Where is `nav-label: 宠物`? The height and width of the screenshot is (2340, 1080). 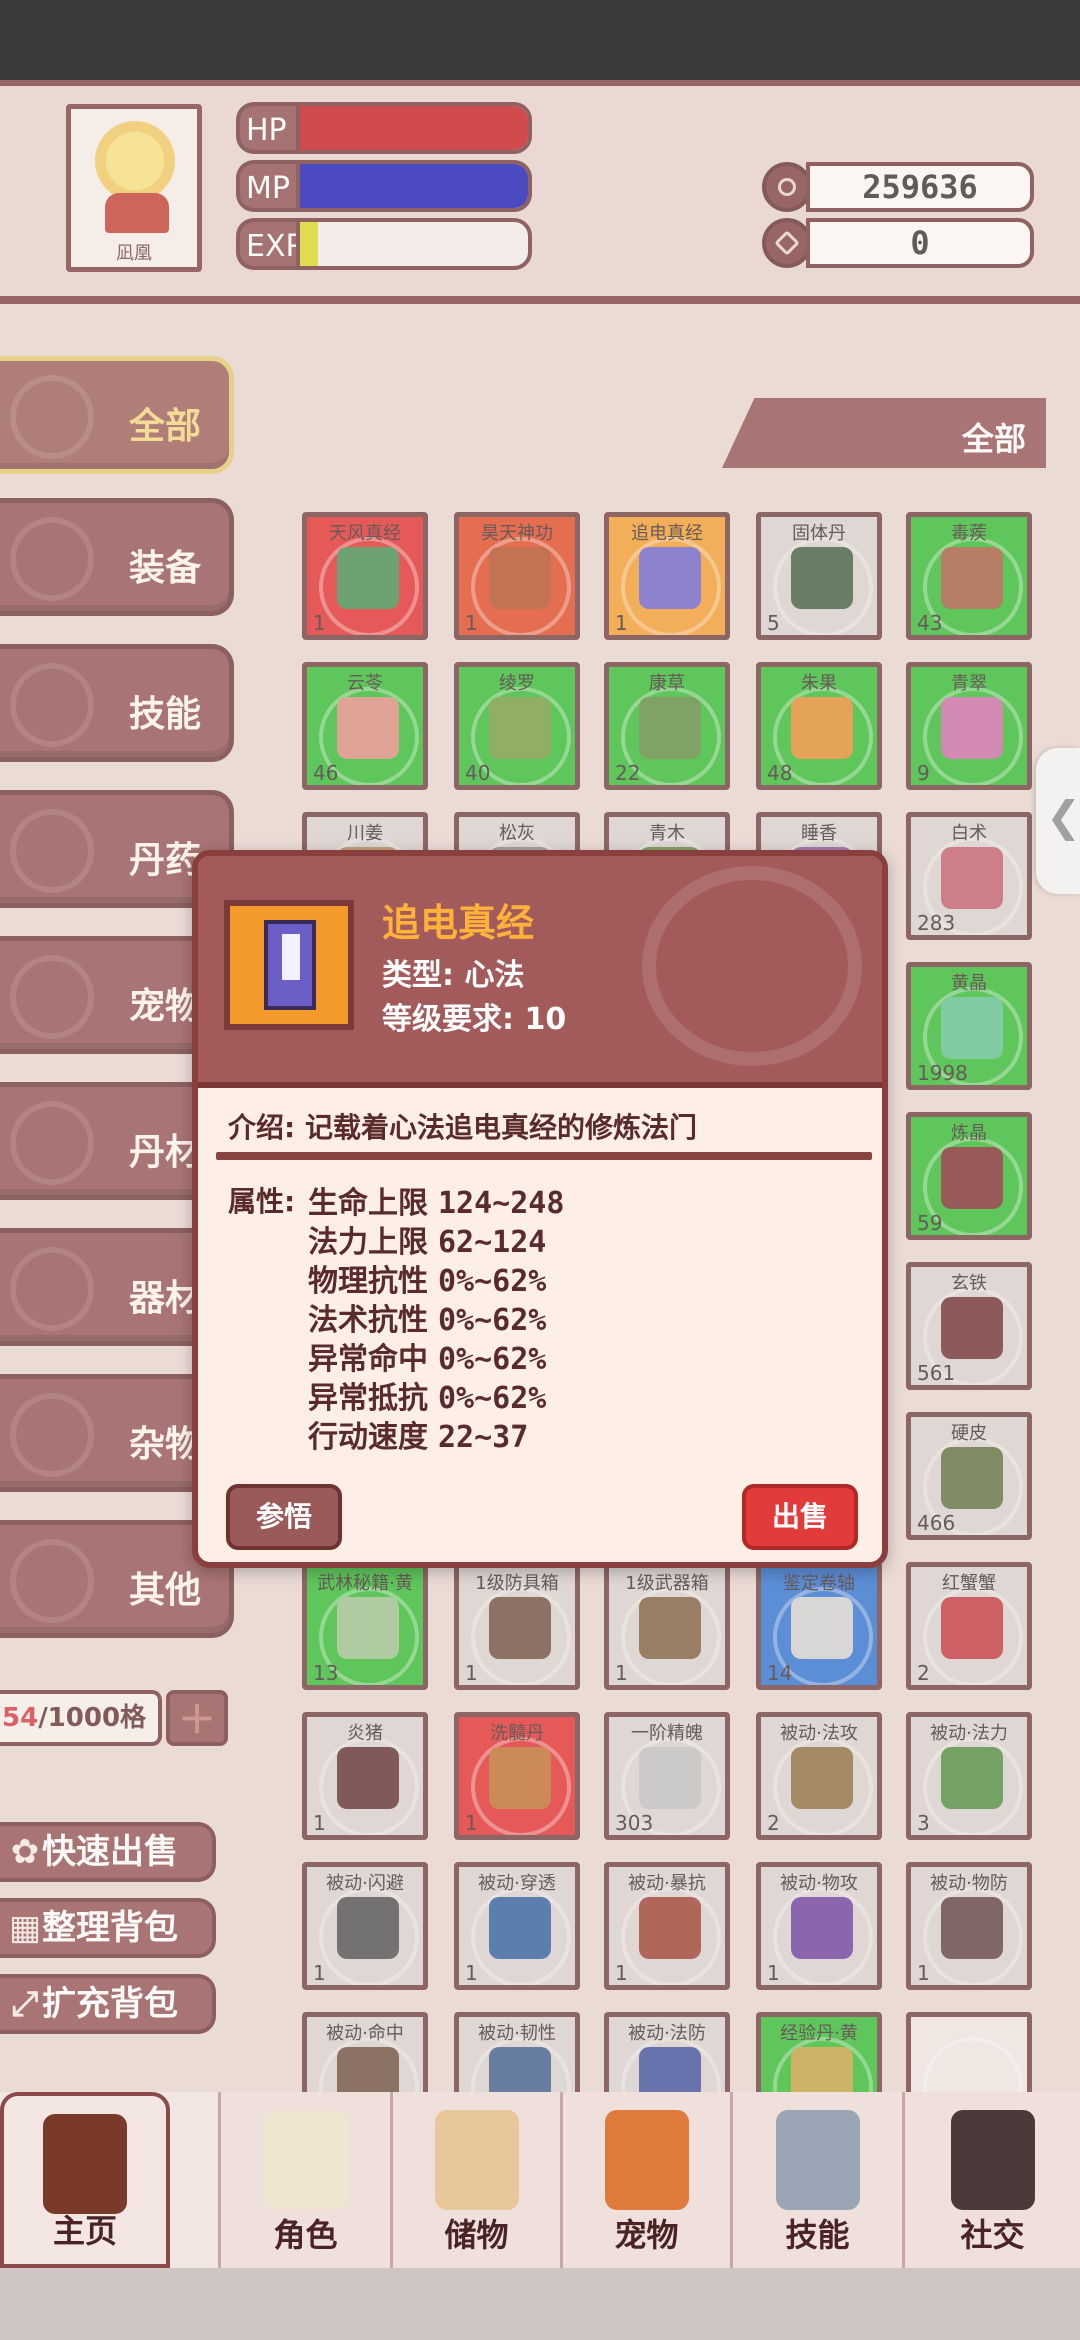
nav-label: 宠物 is located at coordinates (646, 2235).